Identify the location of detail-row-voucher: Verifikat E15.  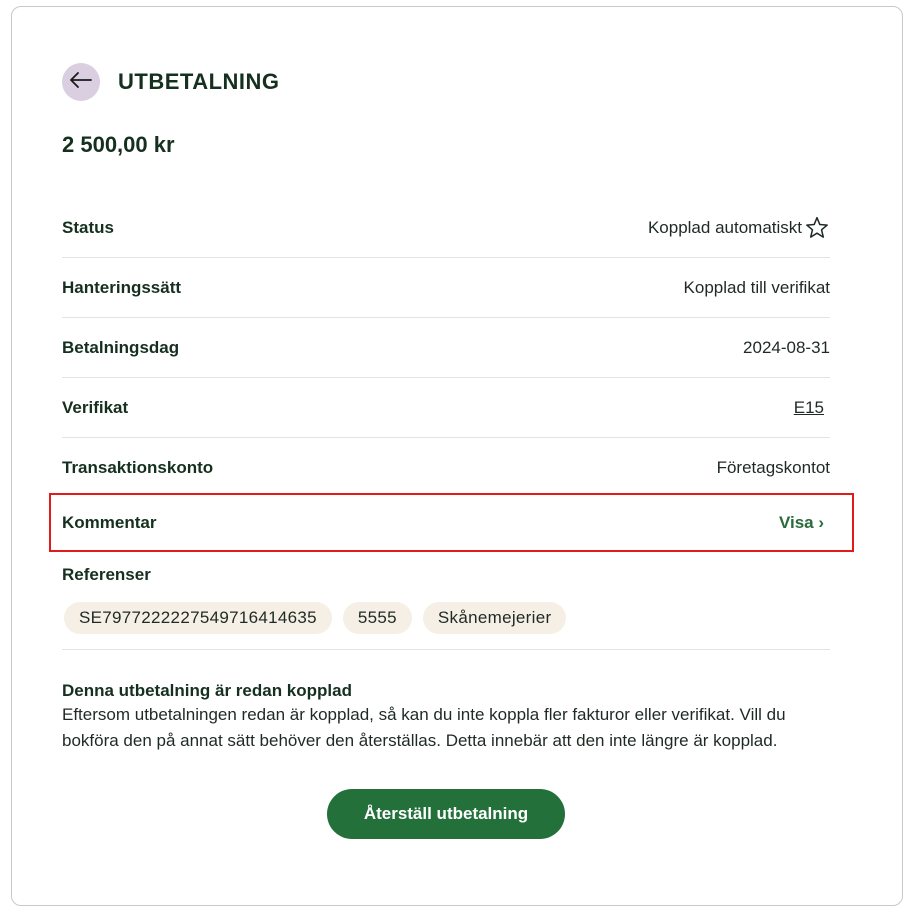
(446, 408).